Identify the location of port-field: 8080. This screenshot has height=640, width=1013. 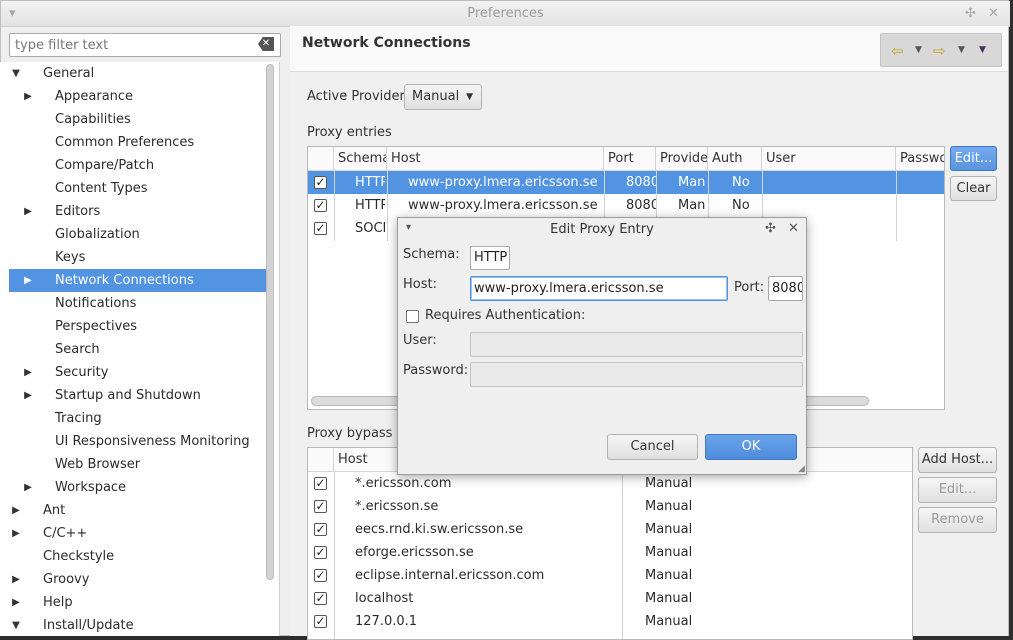
(785, 288).